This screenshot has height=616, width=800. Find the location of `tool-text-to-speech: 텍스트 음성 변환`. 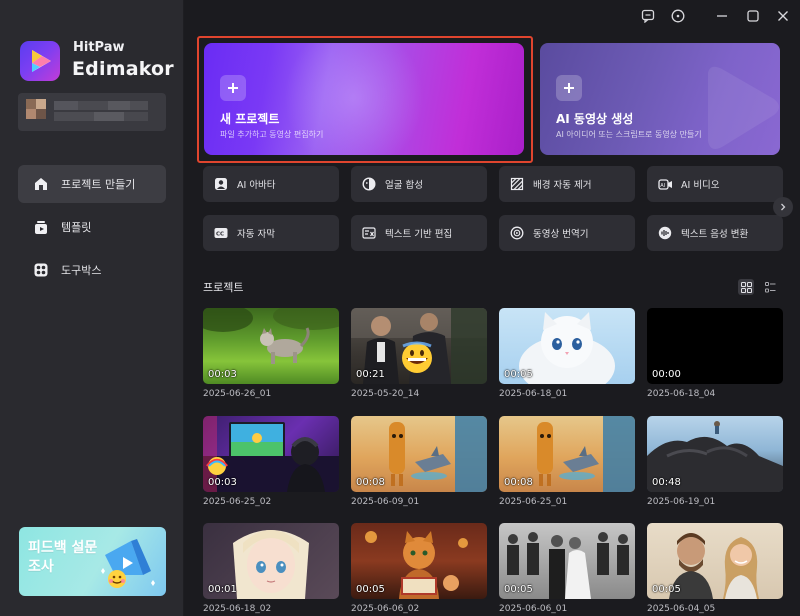

tool-text-to-speech: 텍스트 음성 변환 is located at coordinates (715, 233).